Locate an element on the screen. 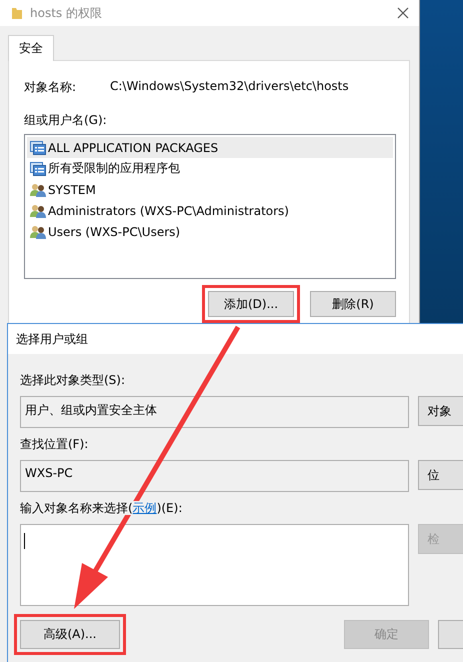 The width and height of the screenshot is (463, 662). dialog-button: 删除(R) is located at coordinates (353, 304).